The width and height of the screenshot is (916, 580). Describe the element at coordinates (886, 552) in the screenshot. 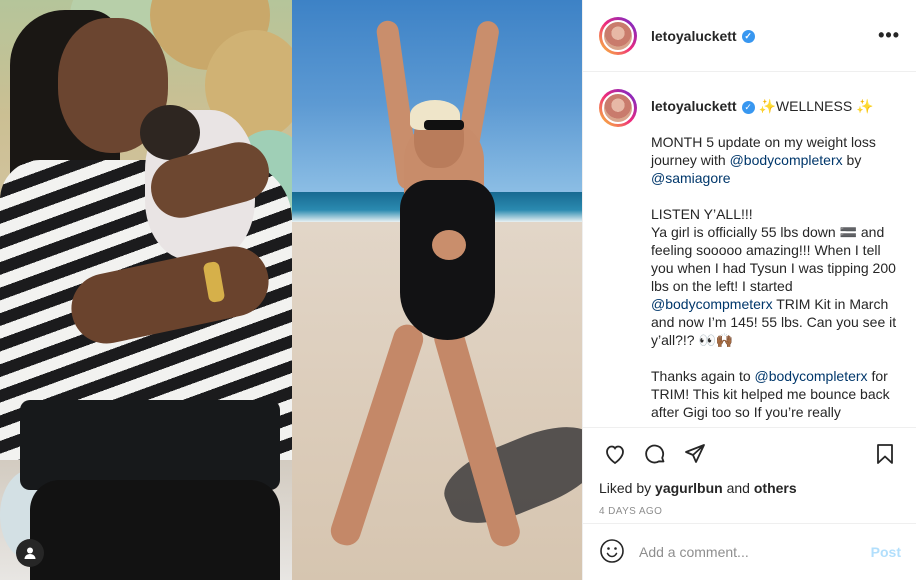

I see `post-comment-button: Post` at that location.